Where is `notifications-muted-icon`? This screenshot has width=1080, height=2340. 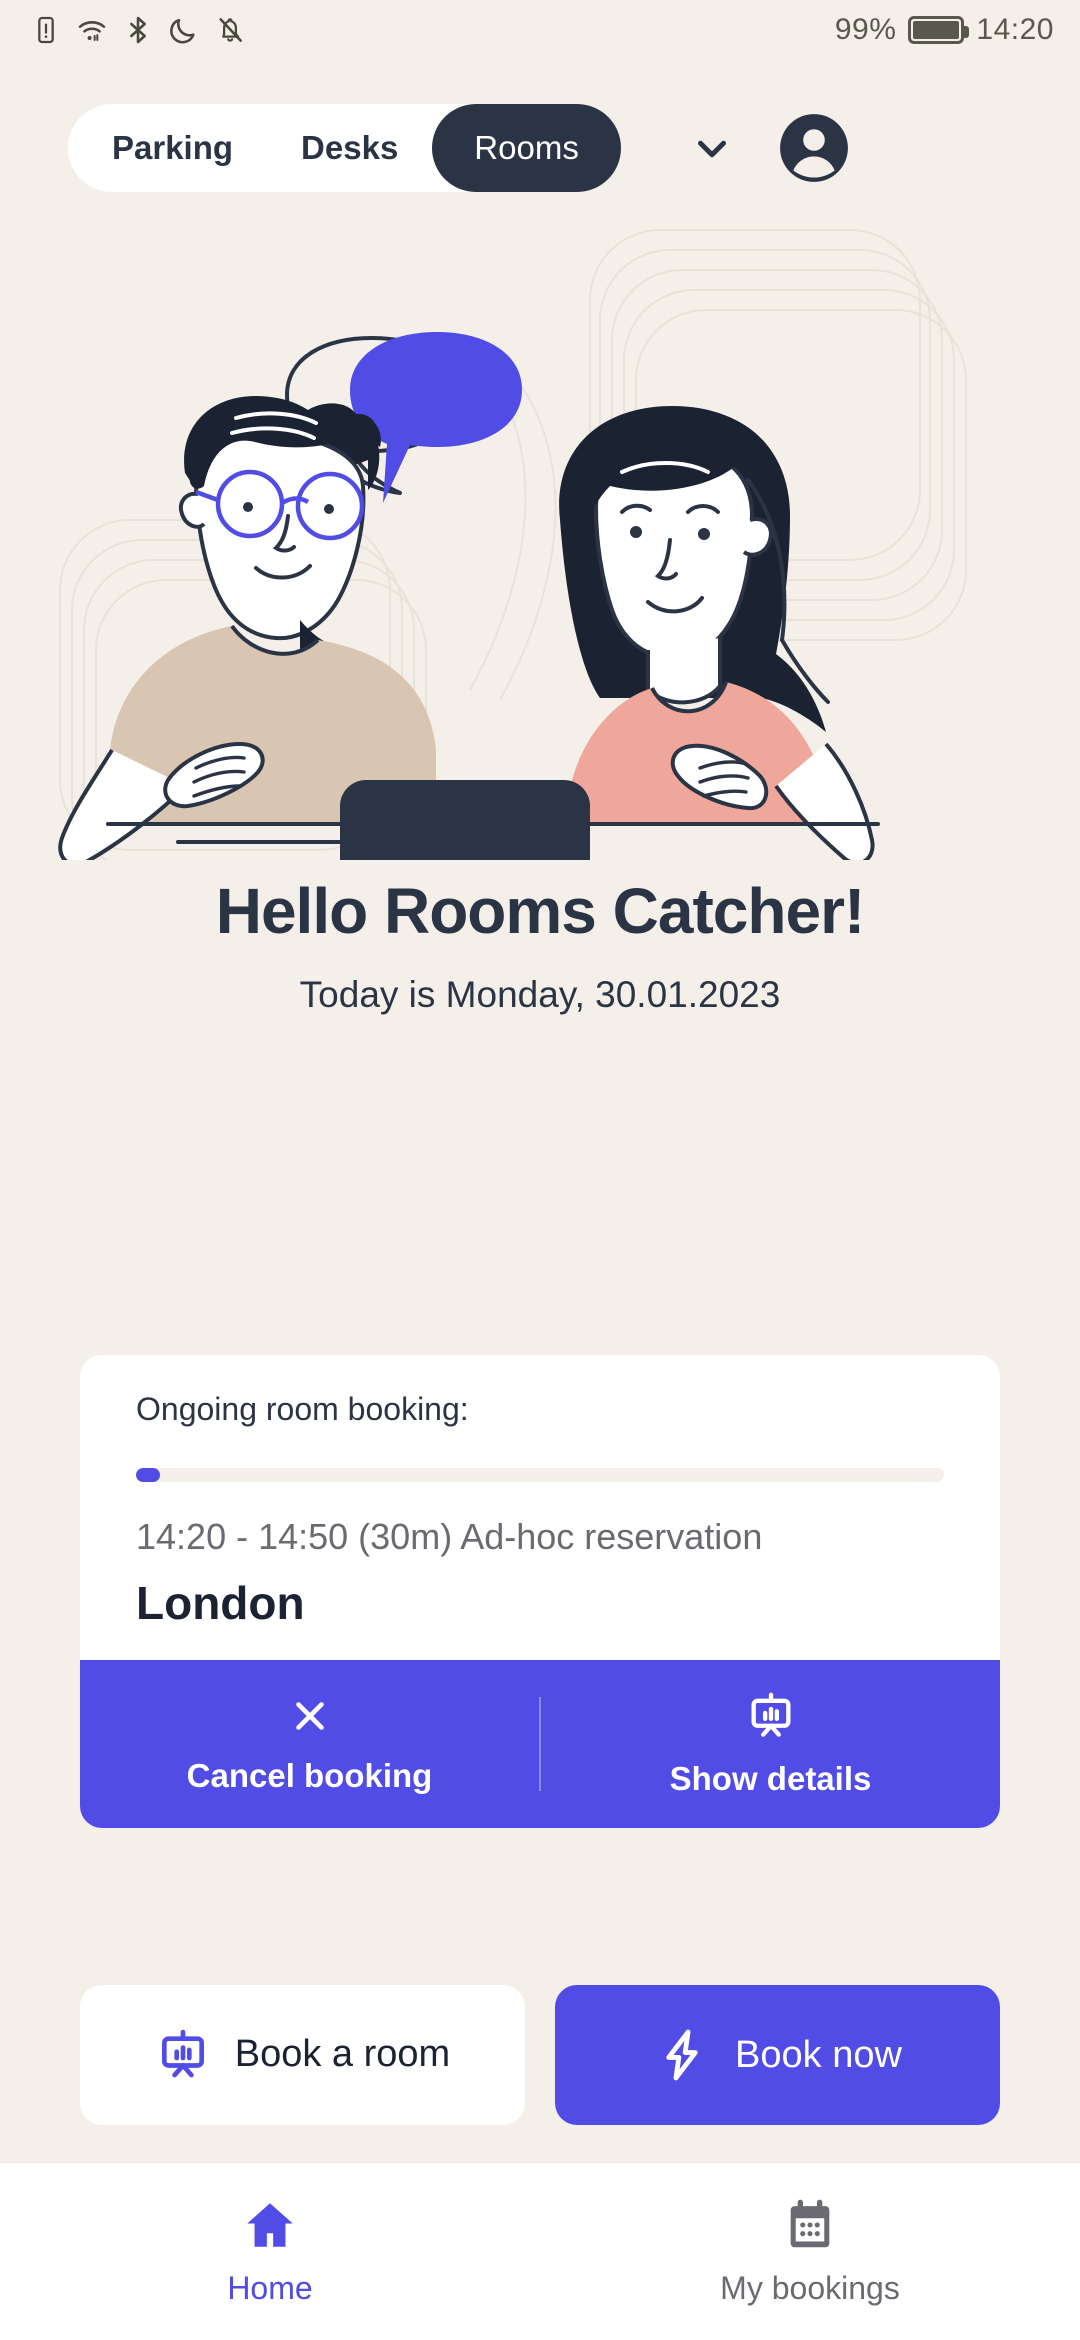 notifications-muted-icon is located at coordinates (230, 30).